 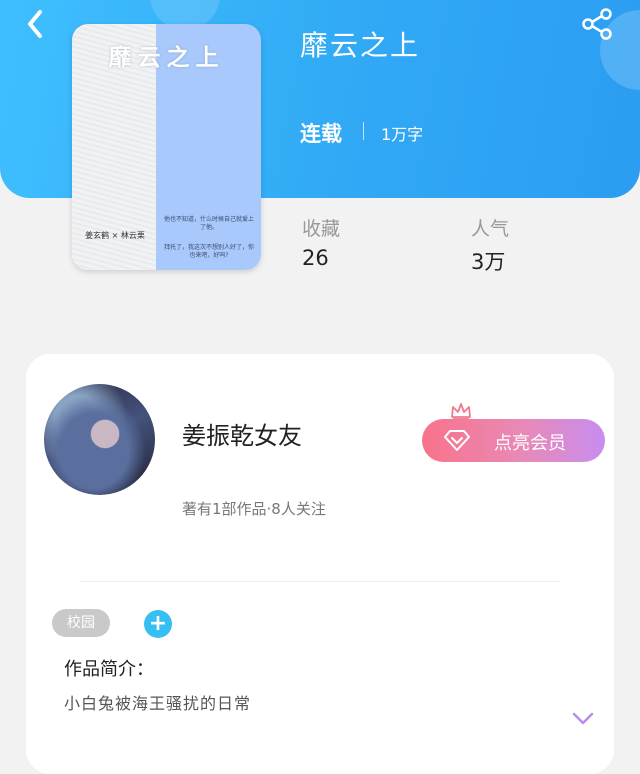 What do you see at coordinates (488, 262) in the screenshot?
I see `stat-value-popularity: 3万` at bounding box center [488, 262].